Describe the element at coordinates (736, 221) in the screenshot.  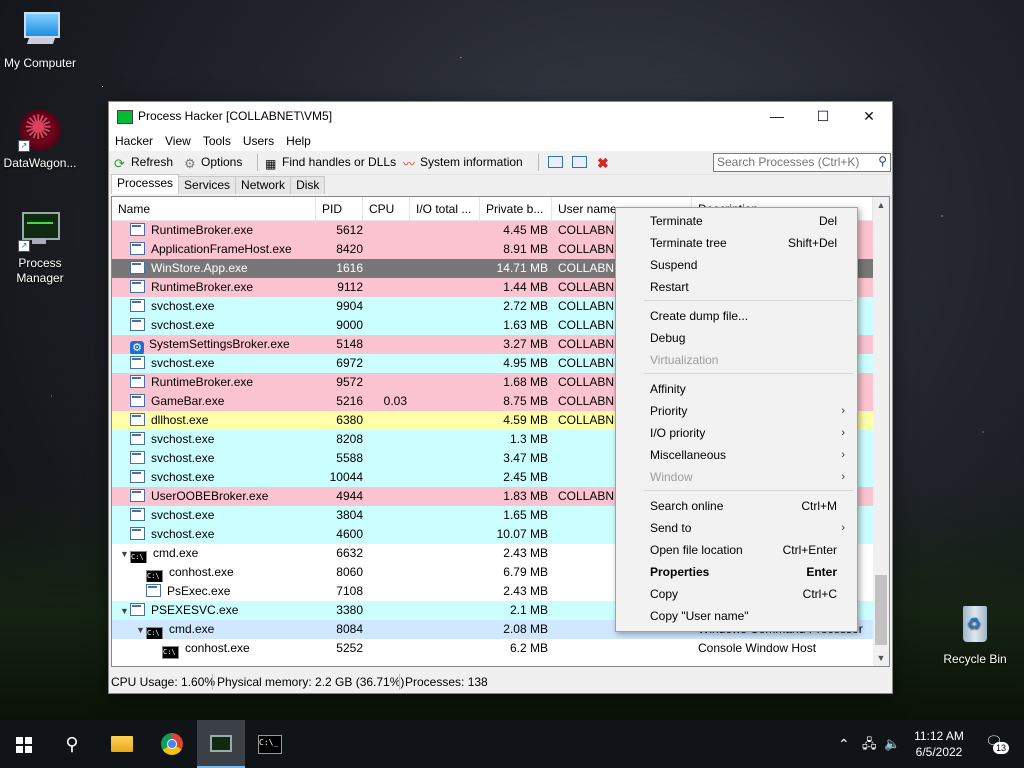
I see `menu-item: Terminate Del` at that location.